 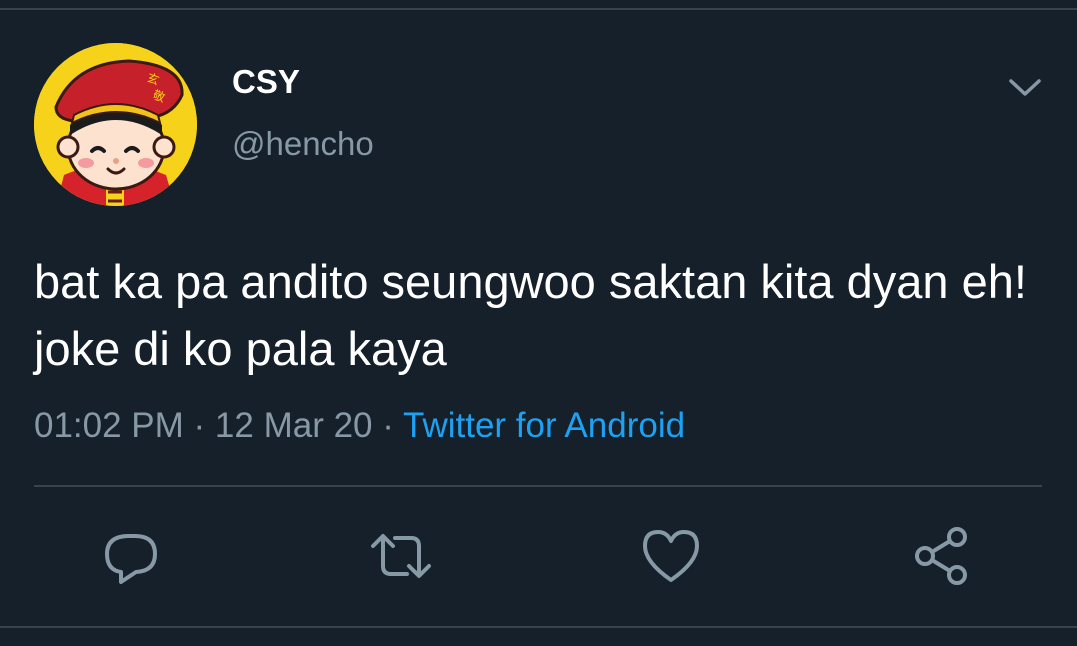 I want to click on share-button, so click(x=941, y=556).